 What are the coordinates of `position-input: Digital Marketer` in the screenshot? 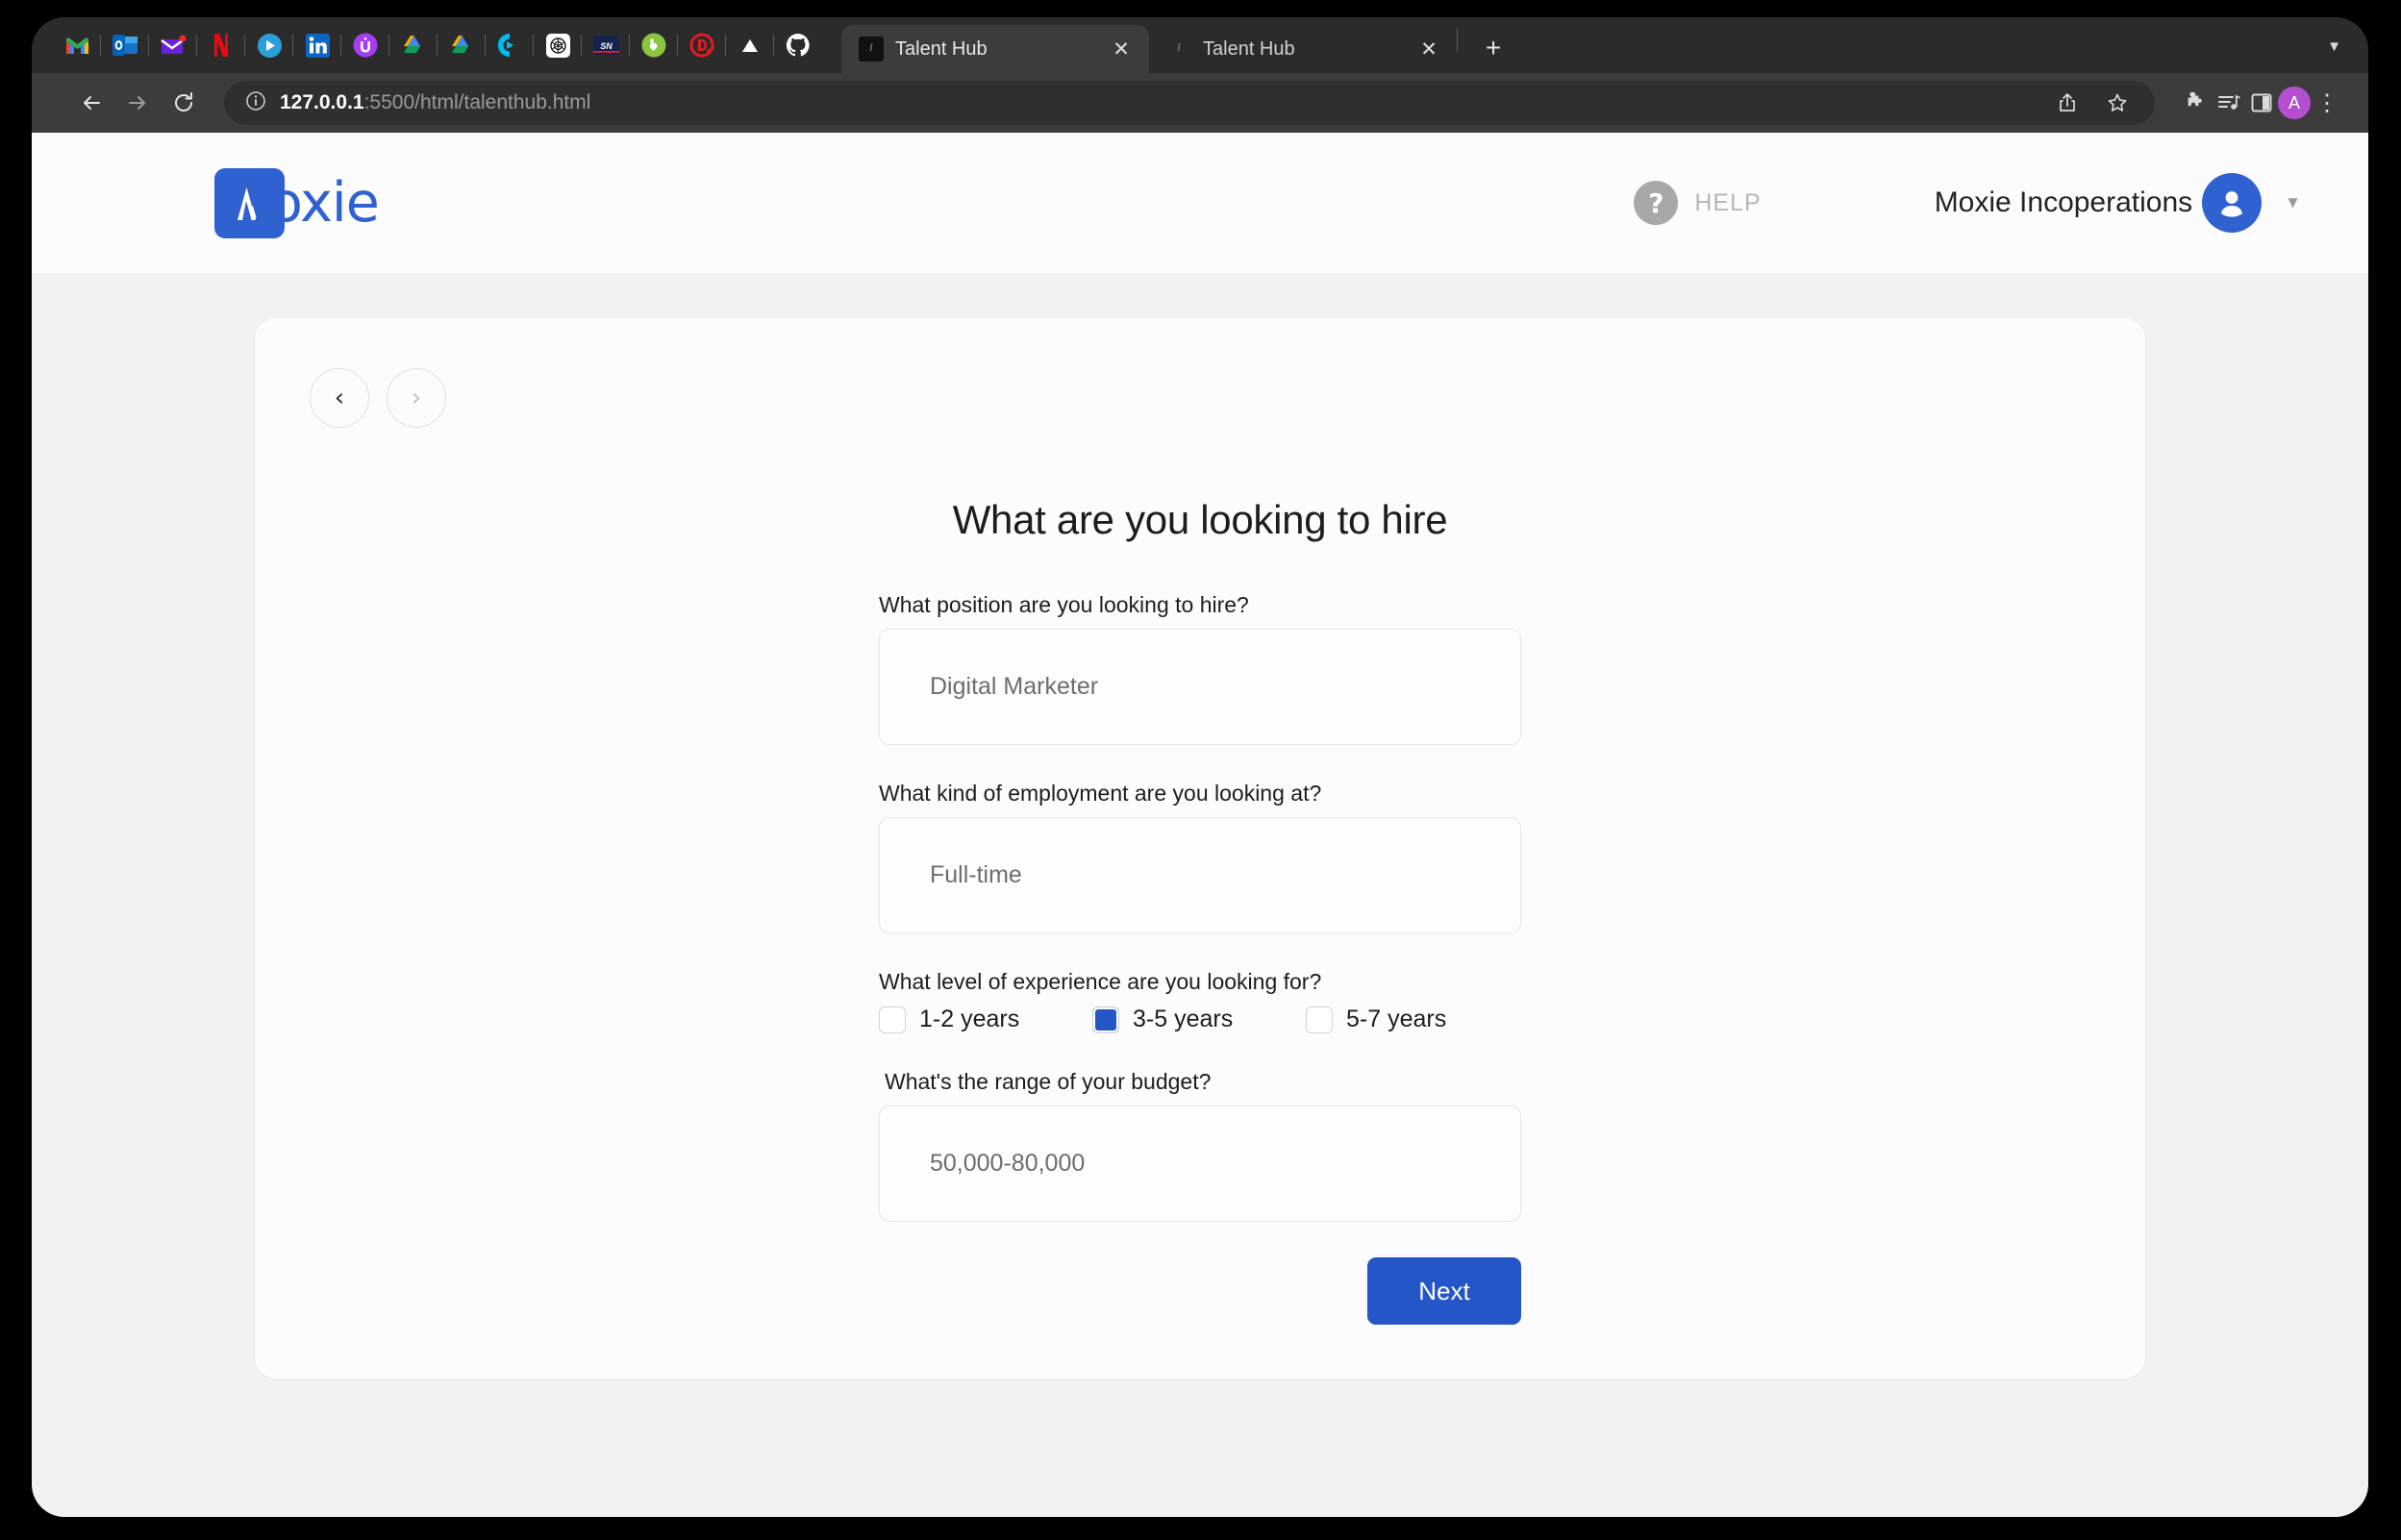 It's located at (1200, 687).